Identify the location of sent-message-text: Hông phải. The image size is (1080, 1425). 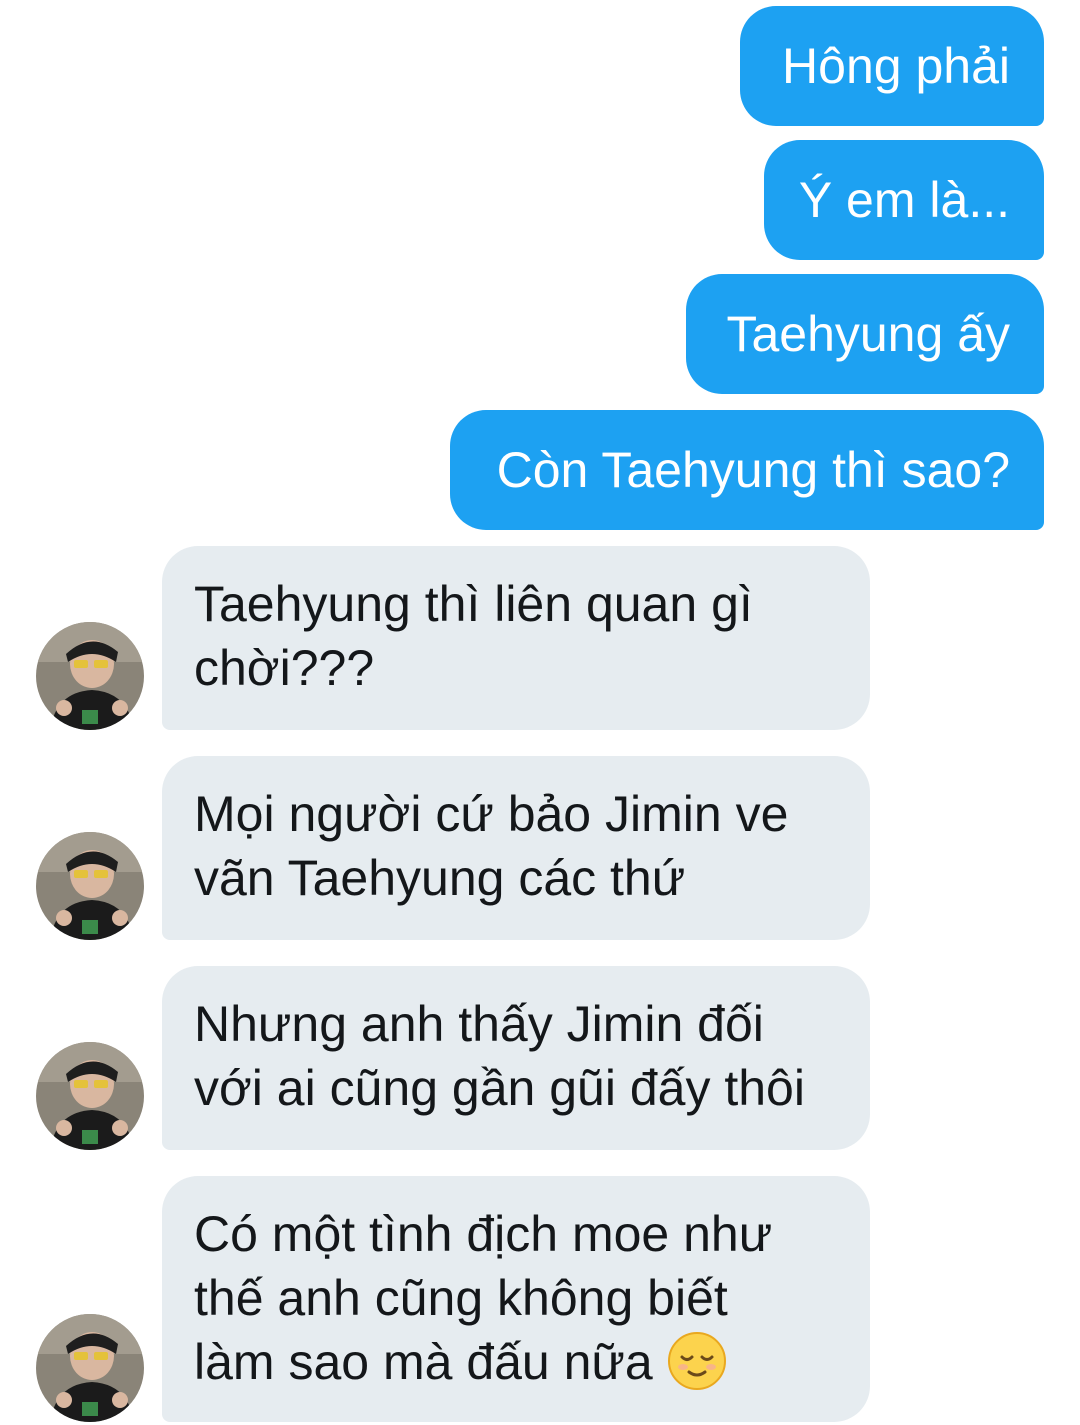
(896, 66).